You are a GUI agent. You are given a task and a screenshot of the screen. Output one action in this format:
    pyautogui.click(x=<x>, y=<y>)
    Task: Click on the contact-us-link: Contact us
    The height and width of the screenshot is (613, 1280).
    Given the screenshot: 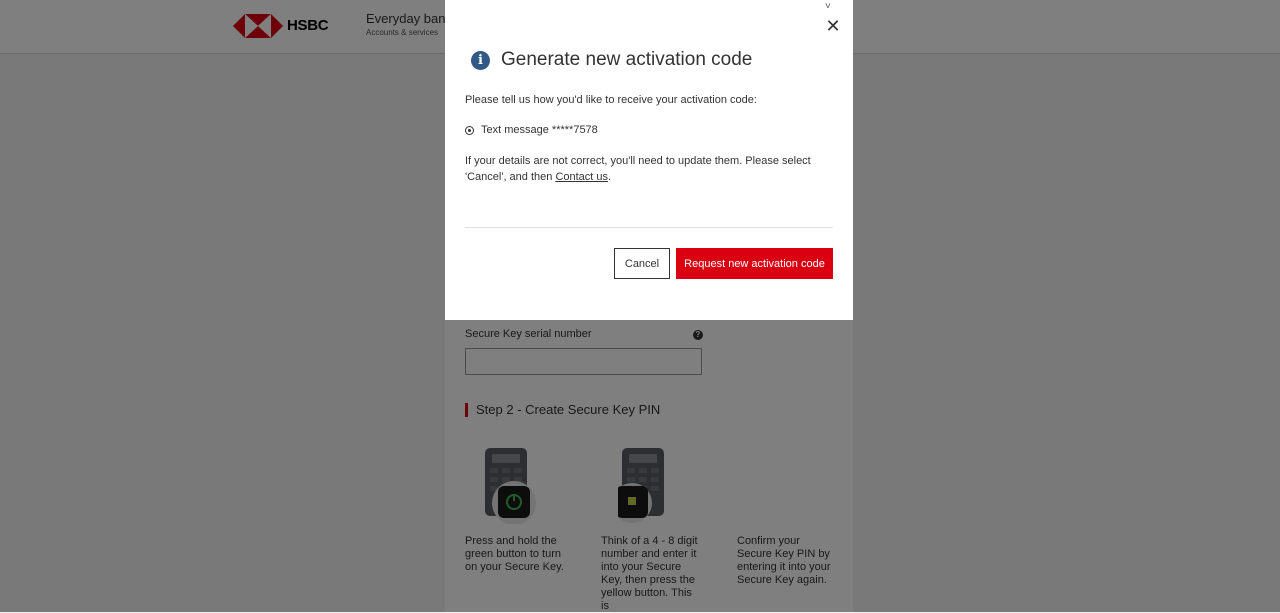 What is the action you would take?
    pyautogui.click(x=581, y=177)
    